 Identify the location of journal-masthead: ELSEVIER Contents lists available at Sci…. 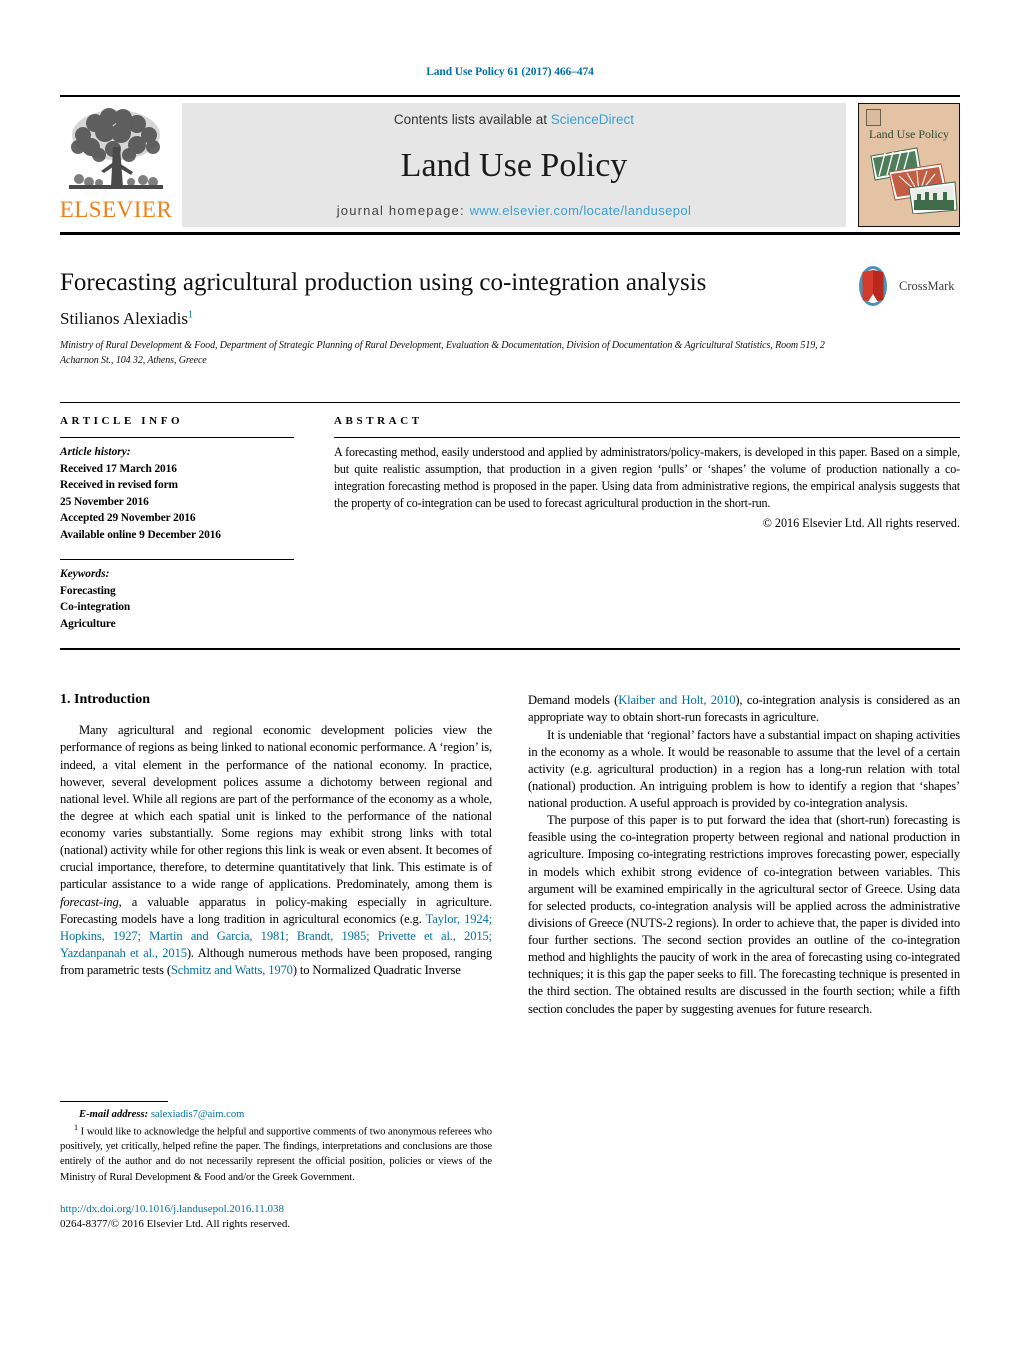
(510, 165).